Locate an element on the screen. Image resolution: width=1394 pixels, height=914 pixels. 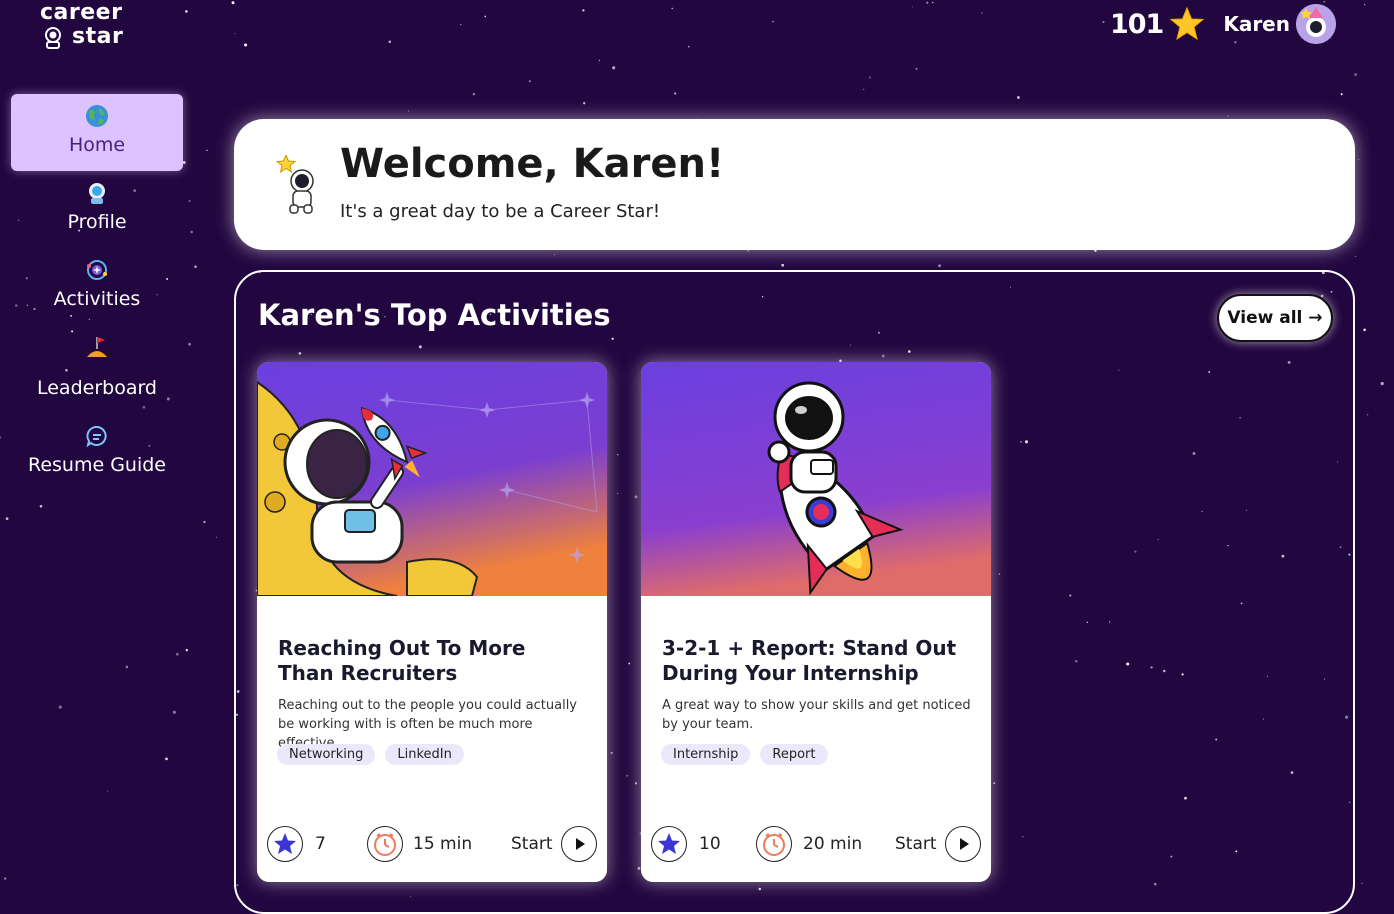
sidebar-item-label: Activities is located at coordinates (97, 299).